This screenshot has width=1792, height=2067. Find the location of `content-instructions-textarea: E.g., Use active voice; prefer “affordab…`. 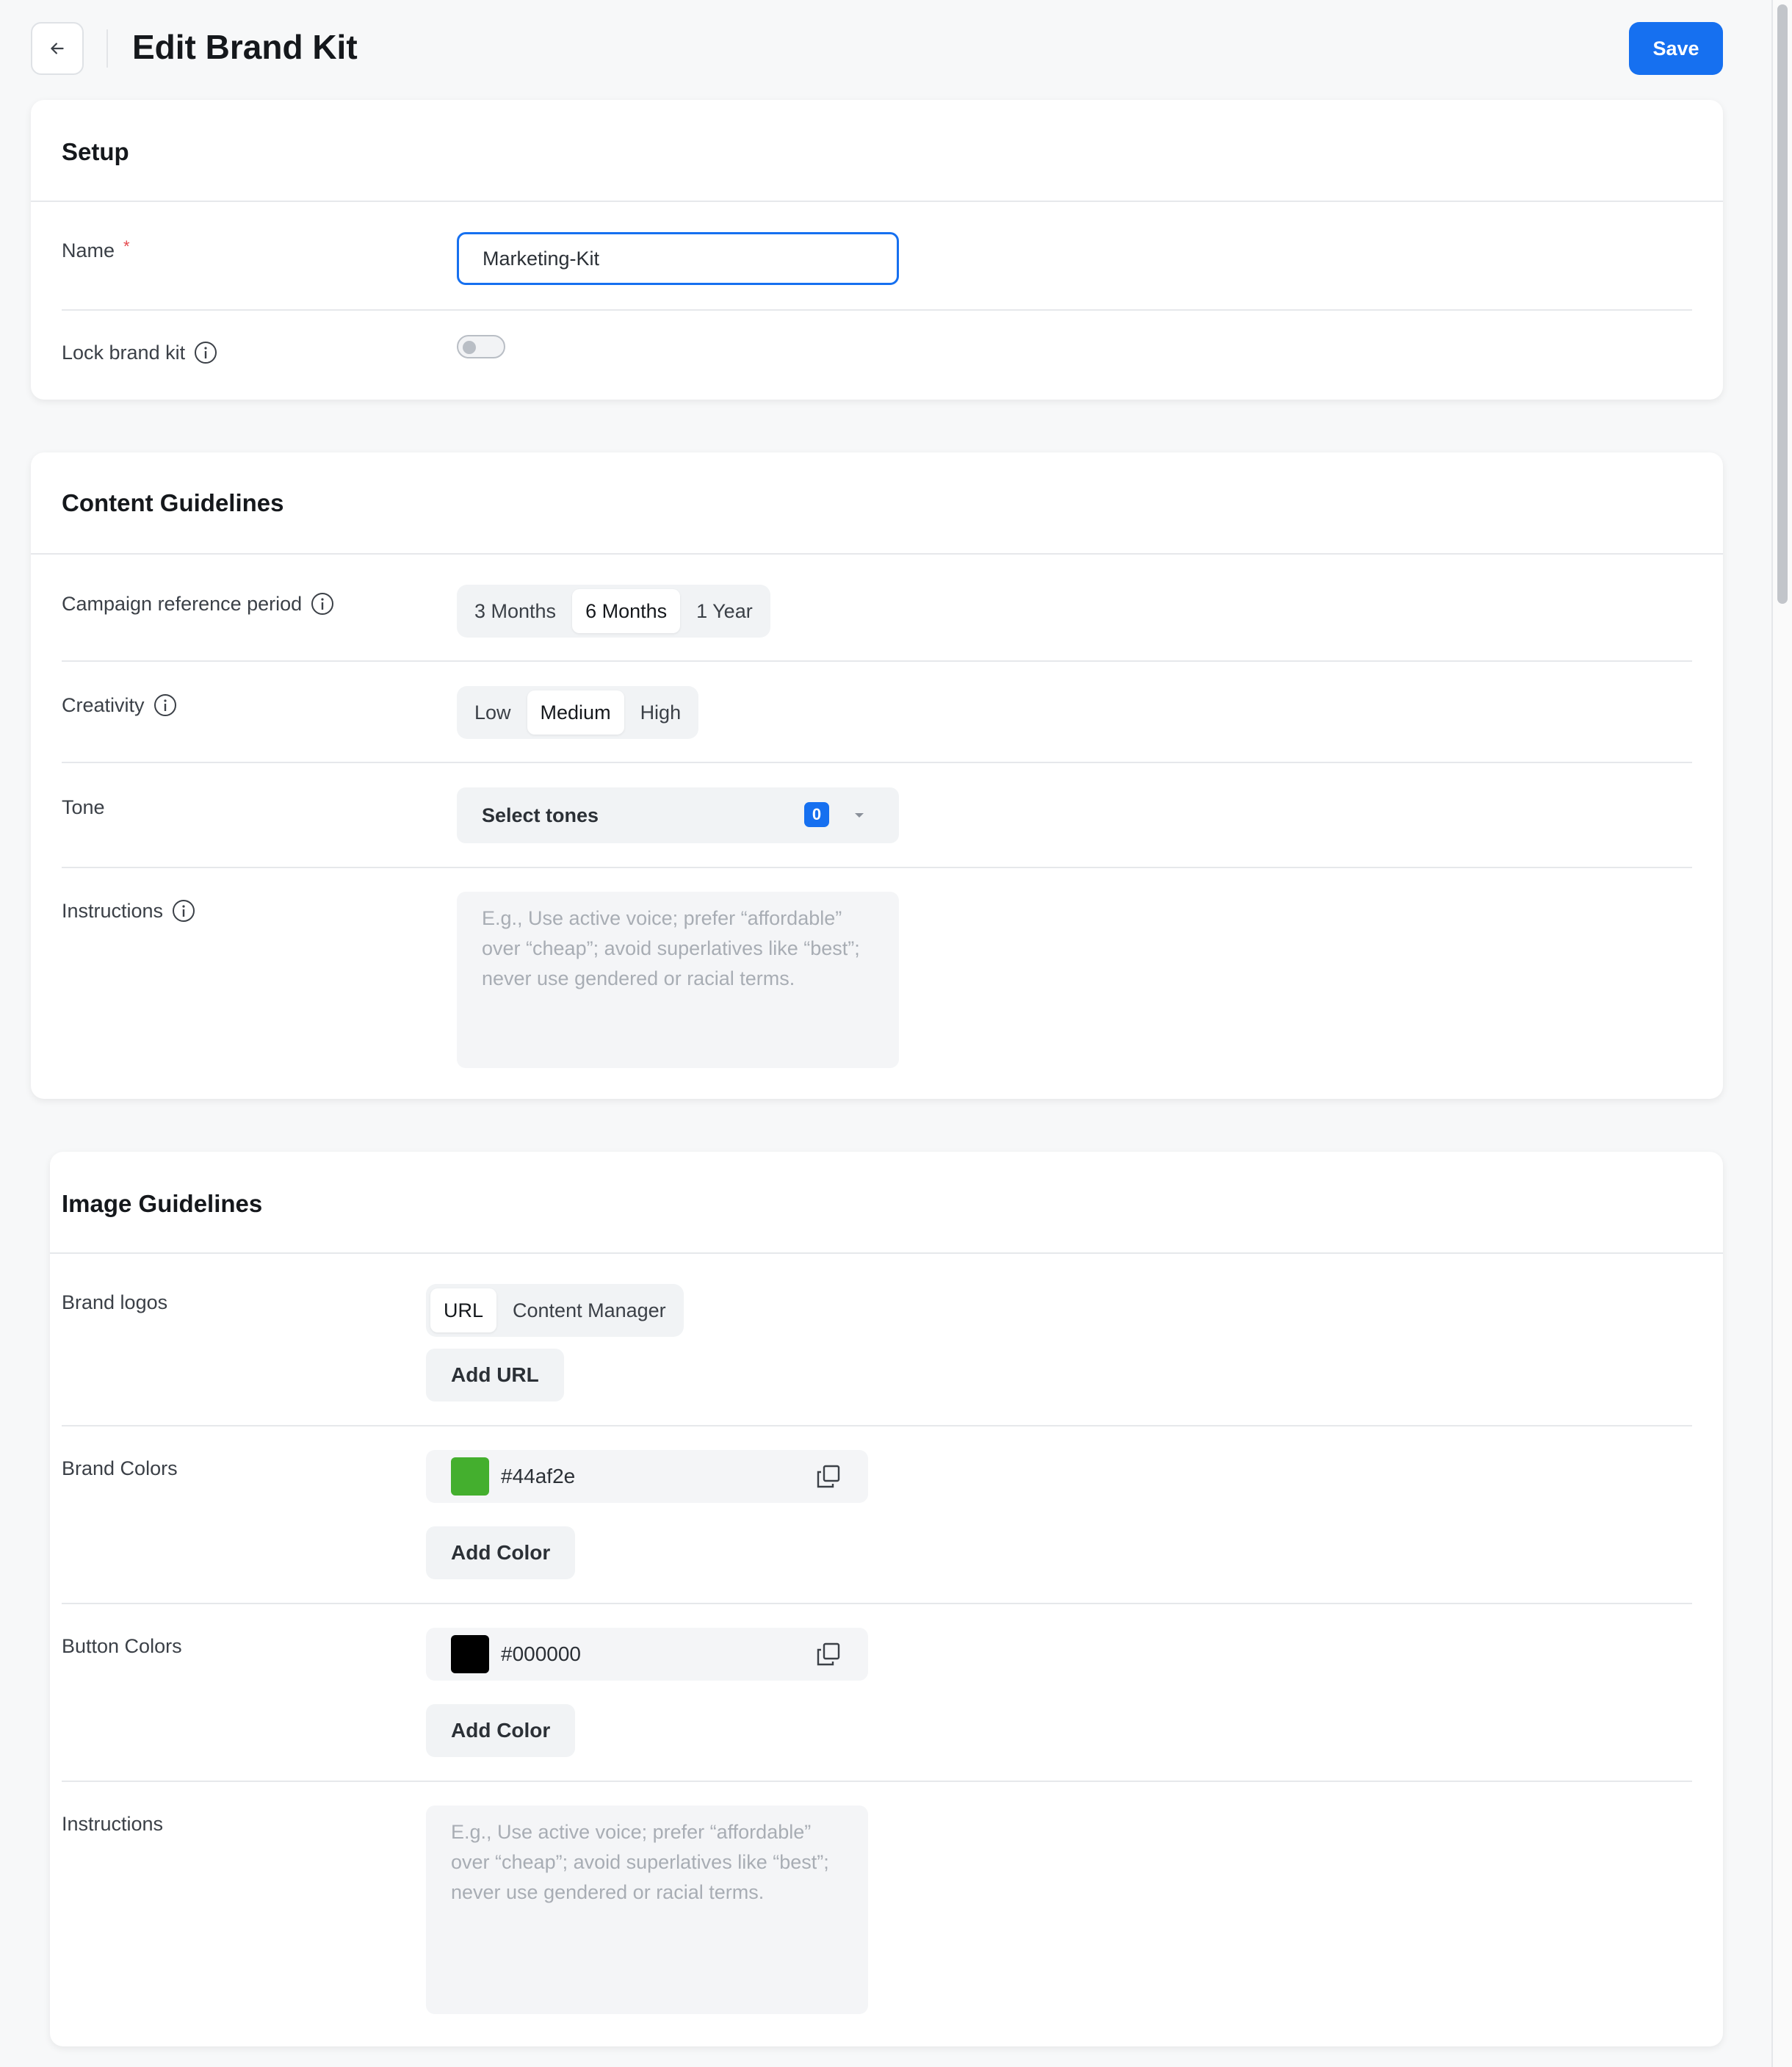

content-instructions-textarea: E.g., Use active voice; prefer “affordab… is located at coordinates (678, 980).